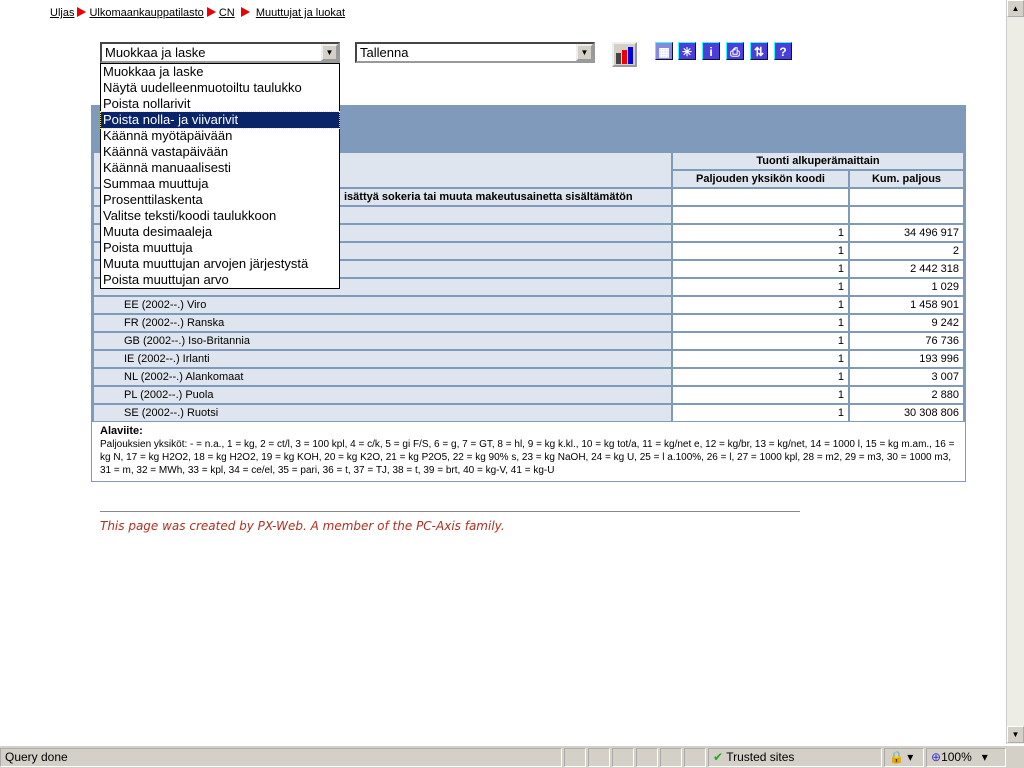 The image size is (1024, 768). I want to click on quantity-cell: 2 442 318, so click(906, 269).